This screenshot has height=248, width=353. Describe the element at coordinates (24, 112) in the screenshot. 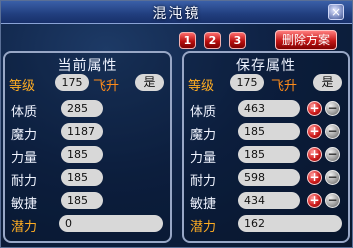

I see `current-stat-label: 体质` at that location.